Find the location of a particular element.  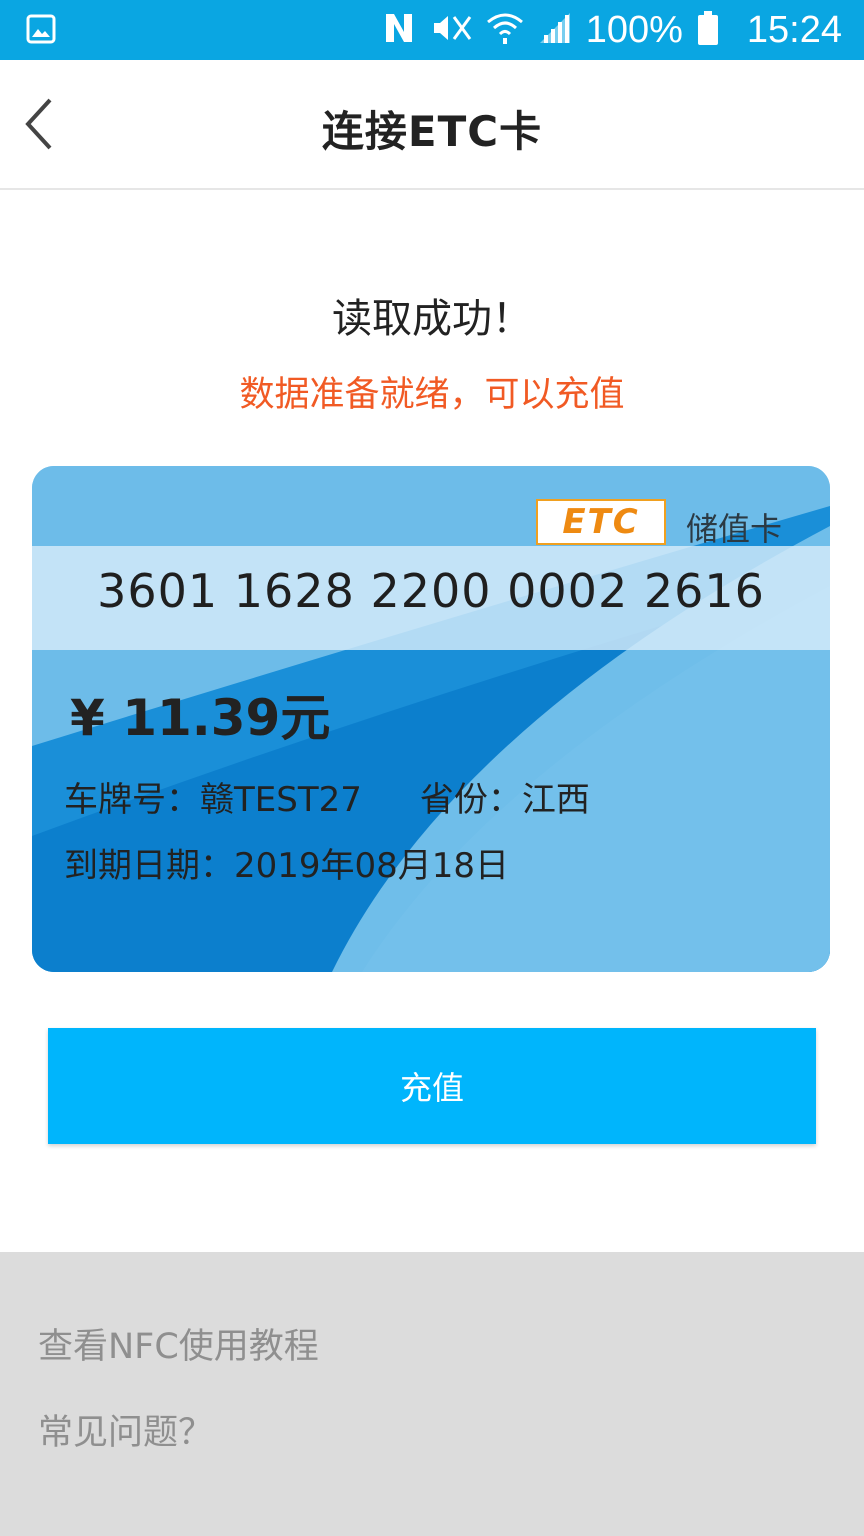

recharge-button-label: 充值 is located at coordinates (431, 1088).